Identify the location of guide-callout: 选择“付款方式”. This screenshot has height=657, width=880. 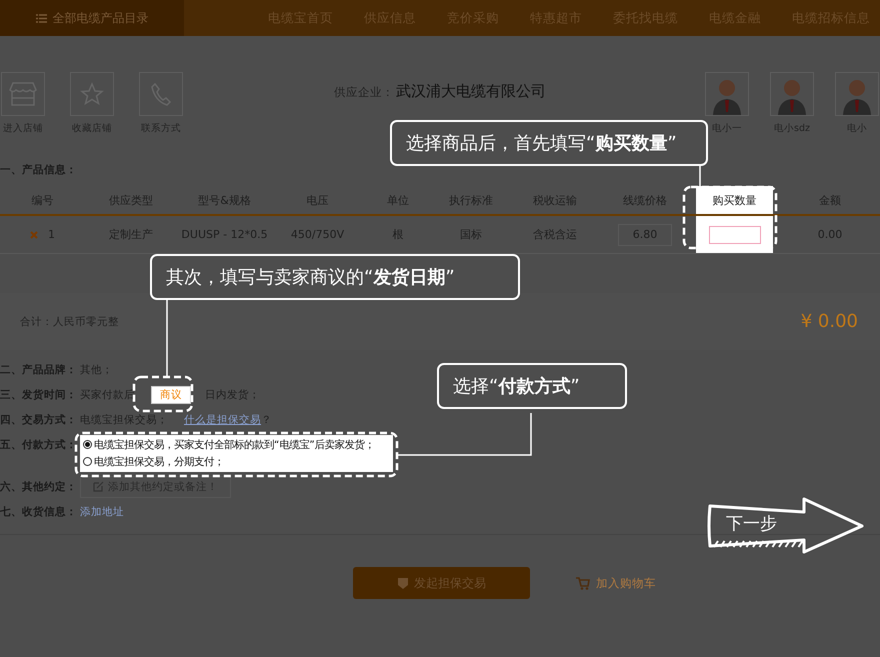
(532, 386).